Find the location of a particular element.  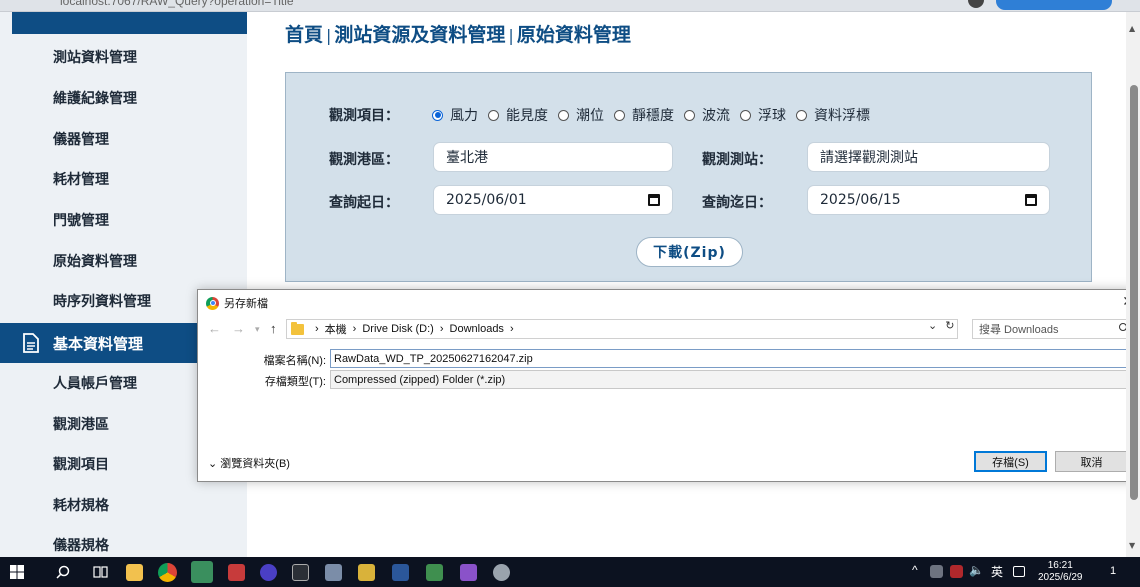

terminal-icon is located at coordinates (300, 572).